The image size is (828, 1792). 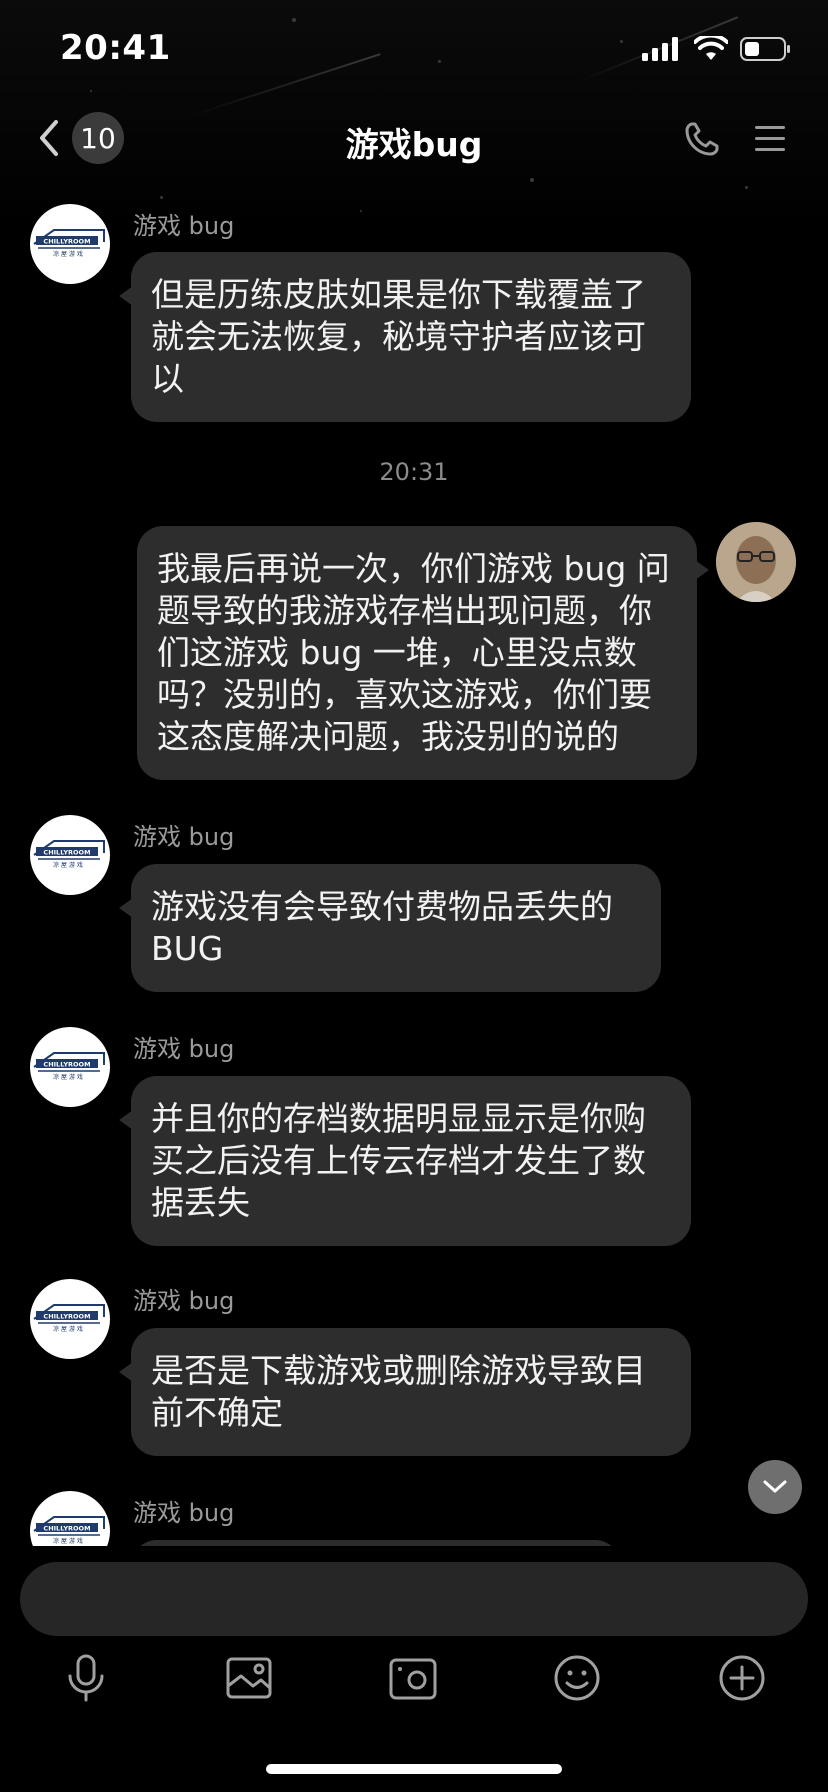 I want to click on microphone-icon, so click(x=86, y=1678).